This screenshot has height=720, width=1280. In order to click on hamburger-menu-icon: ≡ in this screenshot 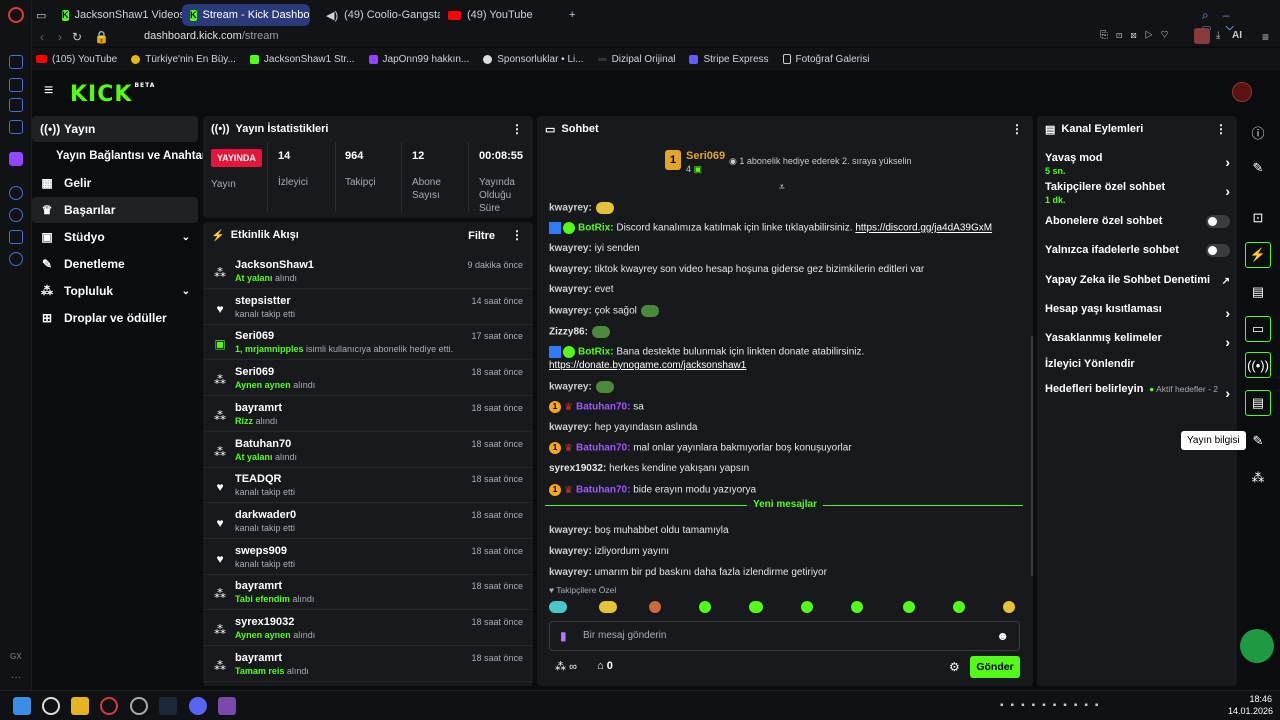, I will do `click(48, 91)`.